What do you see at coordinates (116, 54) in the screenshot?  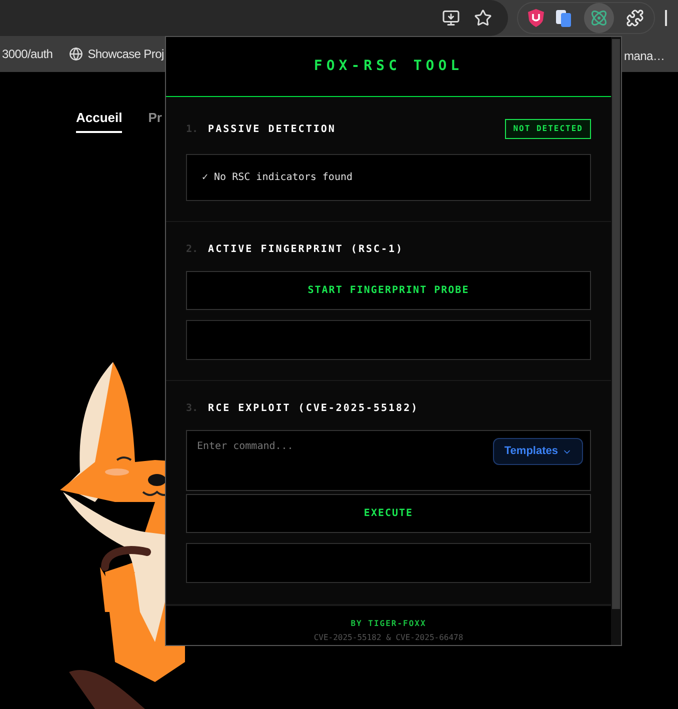 I see `bookmark: Showcase Proj` at bounding box center [116, 54].